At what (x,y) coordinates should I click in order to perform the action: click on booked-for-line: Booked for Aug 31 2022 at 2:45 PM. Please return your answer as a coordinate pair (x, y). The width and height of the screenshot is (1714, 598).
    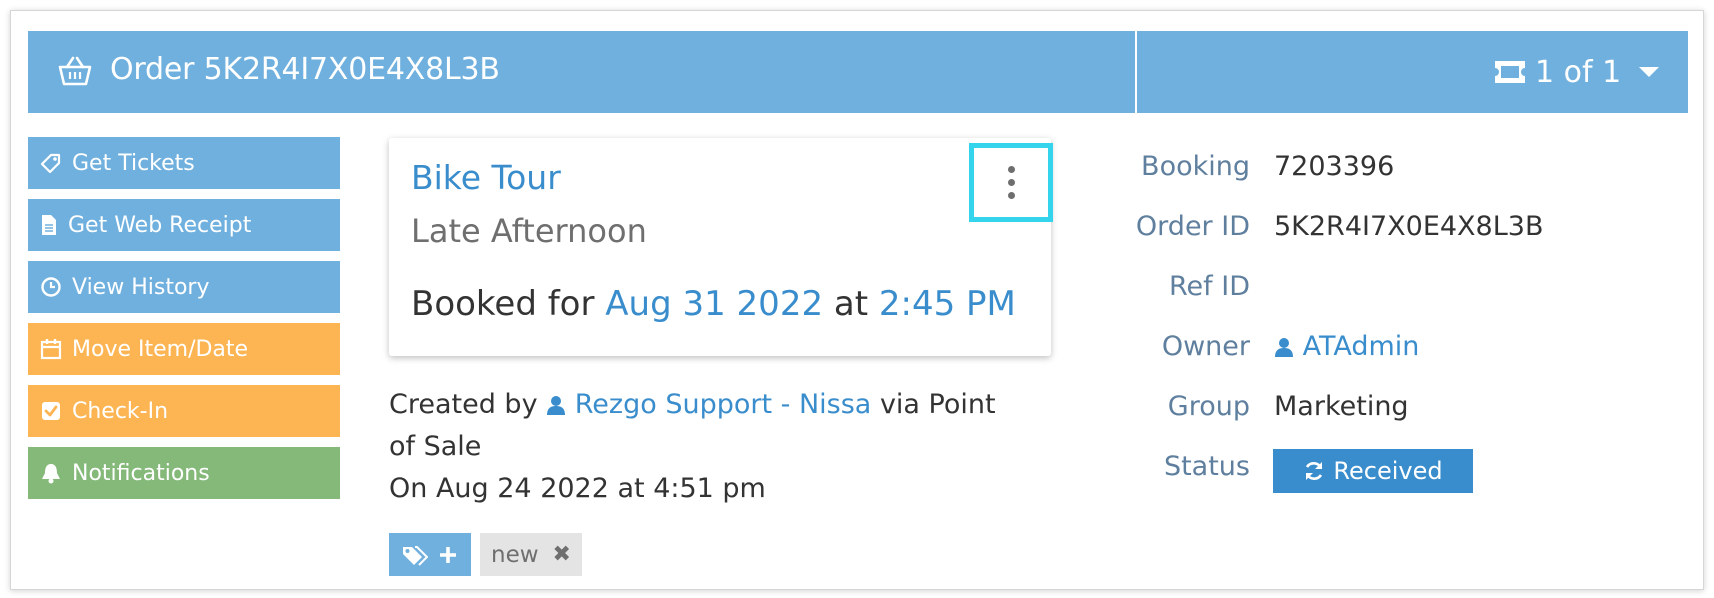
    Looking at the image, I should click on (713, 304).